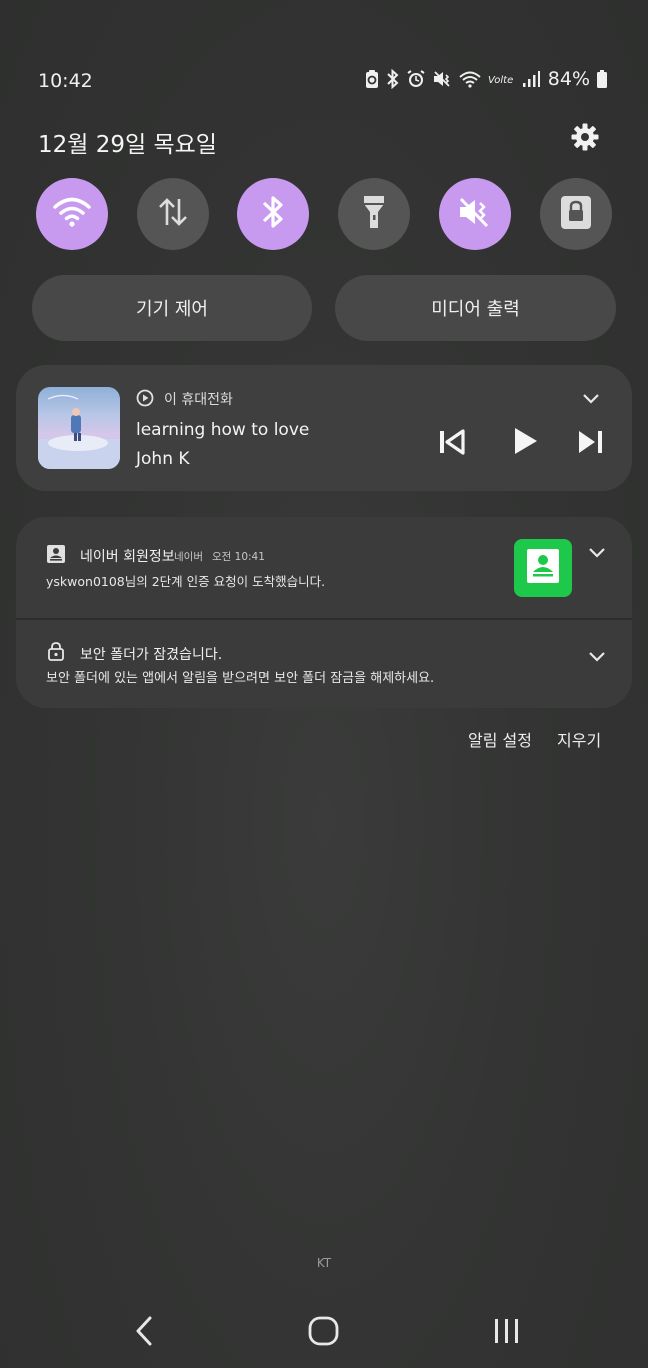 This screenshot has height=1368, width=648. I want to click on volte-icon: Volte, so click(502, 79).